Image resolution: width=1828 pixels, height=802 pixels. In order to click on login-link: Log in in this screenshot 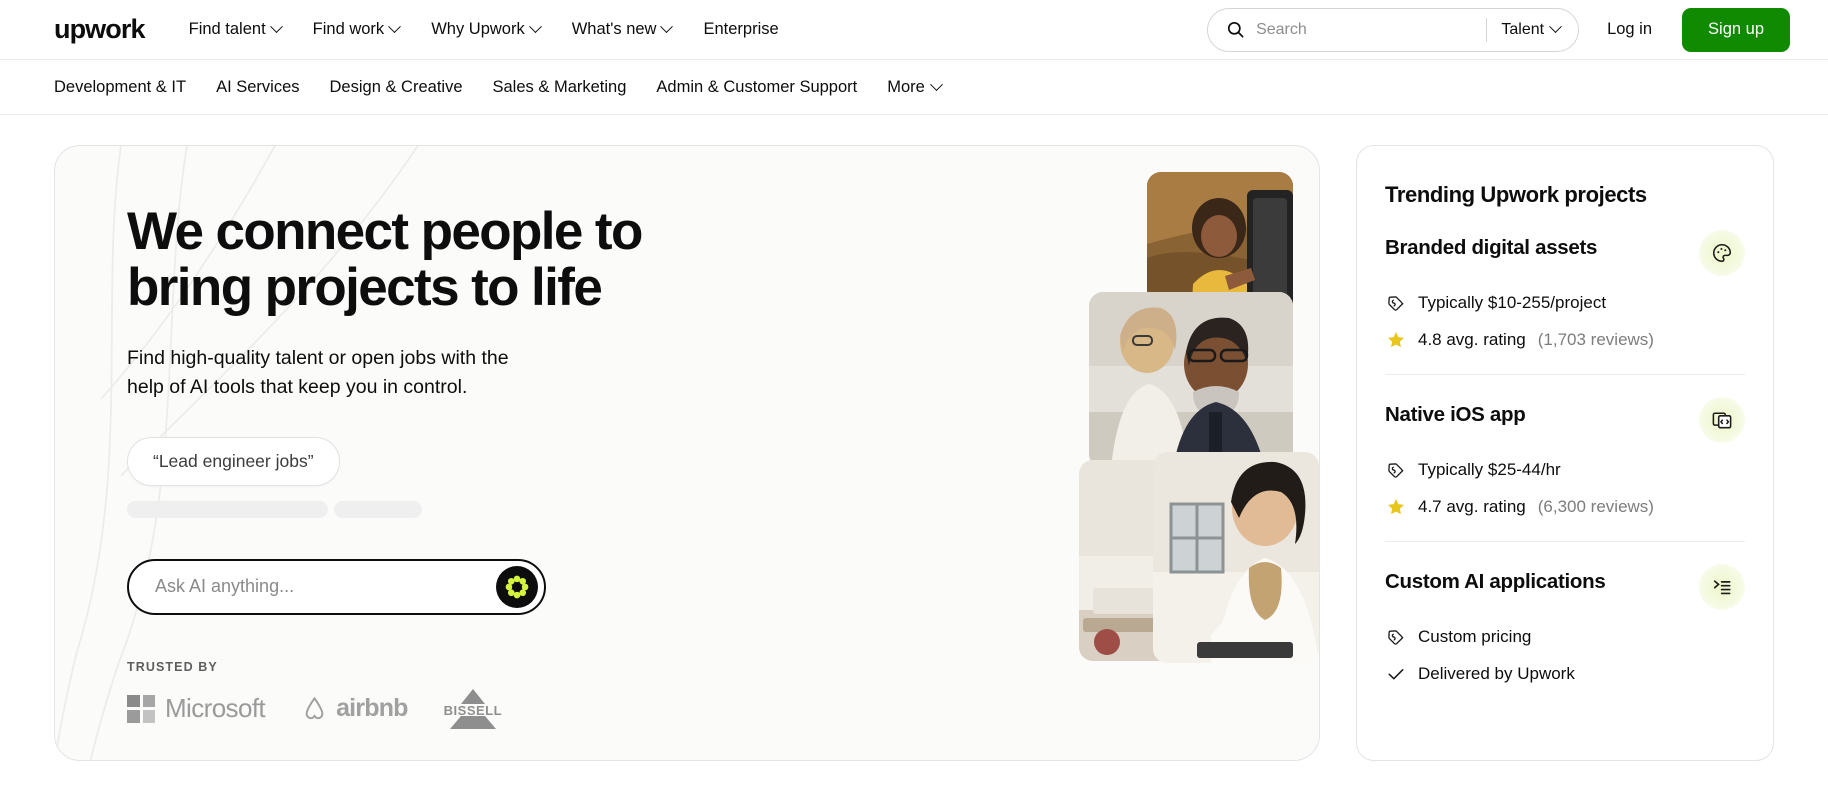, I will do `click(1629, 29)`.